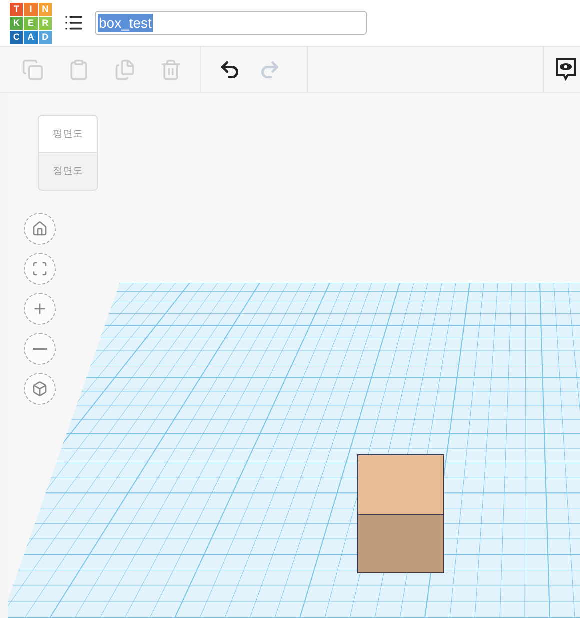 The width and height of the screenshot is (580, 618). Describe the element at coordinates (171, 69) in the screenshot. I see `trash-icon` at that location.